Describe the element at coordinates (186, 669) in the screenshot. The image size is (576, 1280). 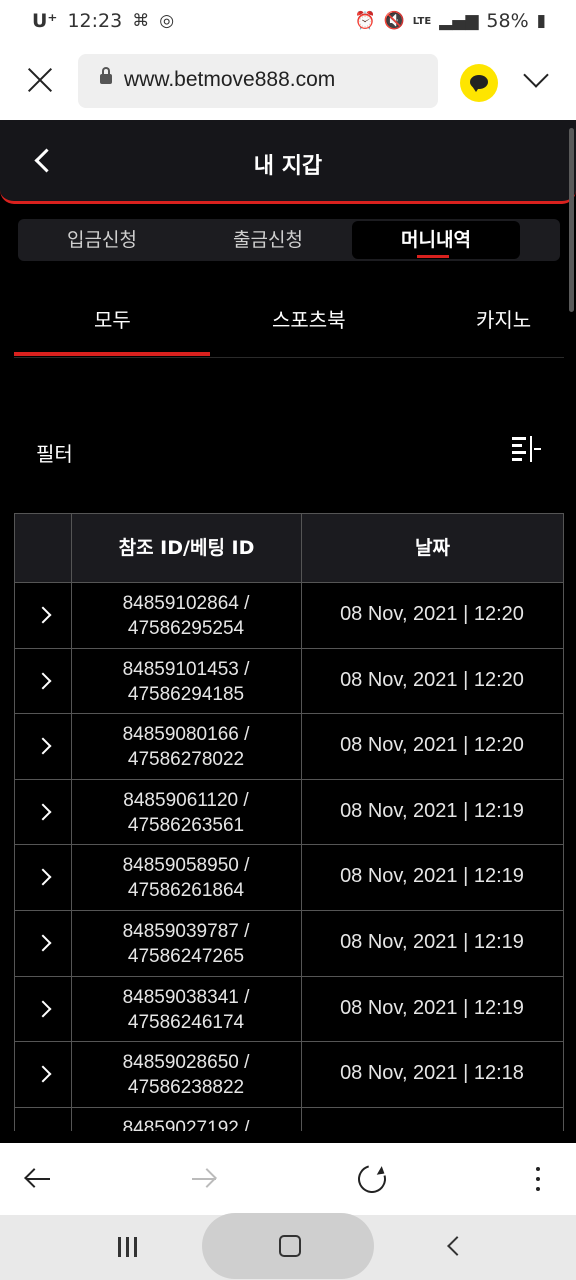
I see `ref-id: 84859101453 /` at that location.